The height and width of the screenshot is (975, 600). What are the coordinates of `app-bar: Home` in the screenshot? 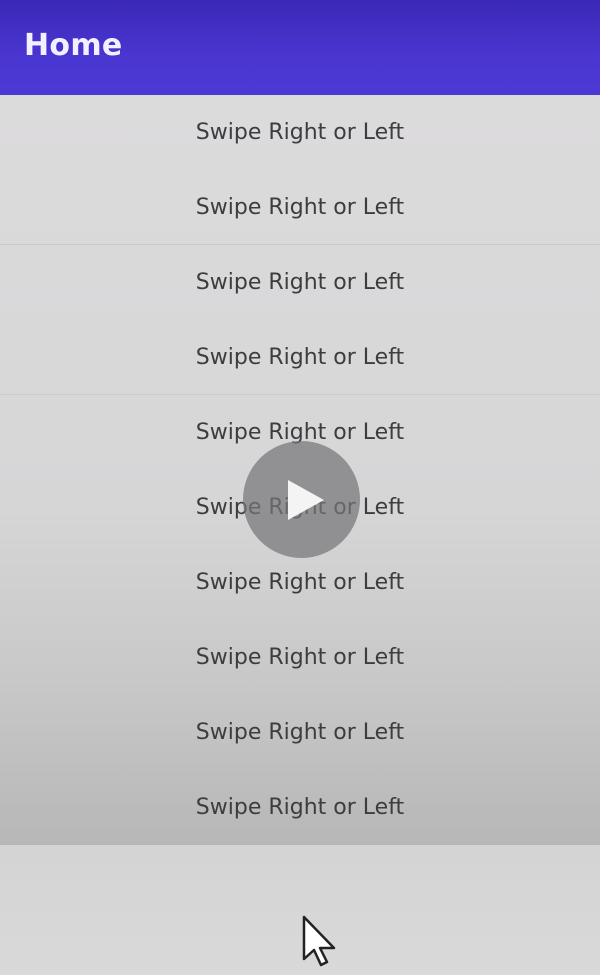 It's located at (300, 47).